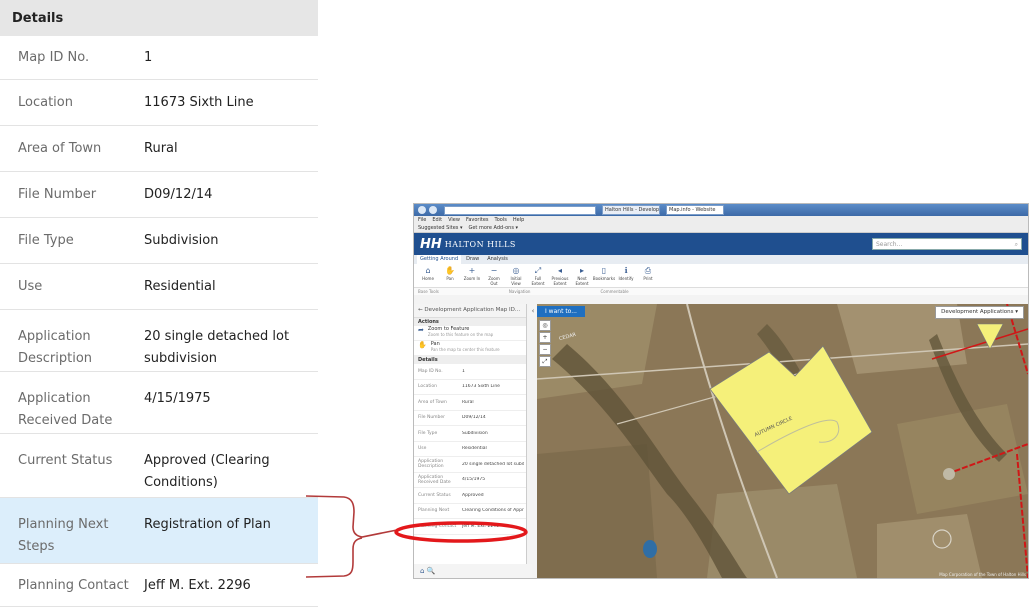 Image resolution: width=1029 pixels, height=607 pixels. What do you see at coordinates (177, 398) in the screenshot?
I see `detail-value: 4/15/1975` at bounding box center [177, 398].